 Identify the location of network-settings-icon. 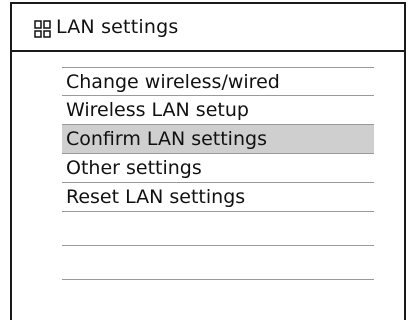
(42, 29).